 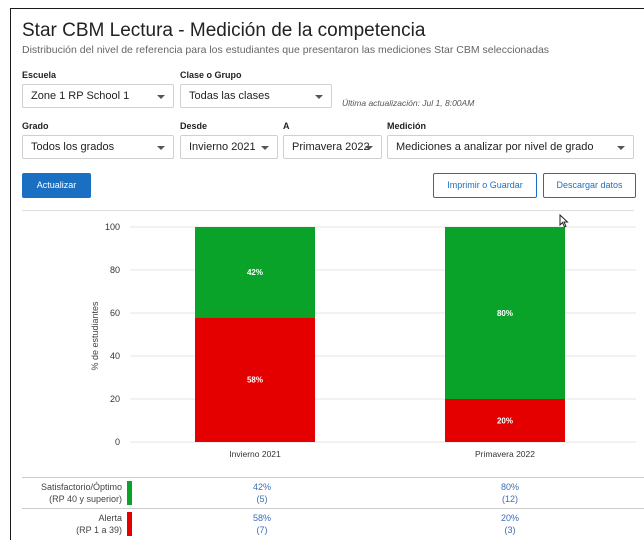 What do you see at coordinates (255, 454) in the screenshot?
I see `x-tick-label: Invierno 2021` at bounding box center [255, 454].